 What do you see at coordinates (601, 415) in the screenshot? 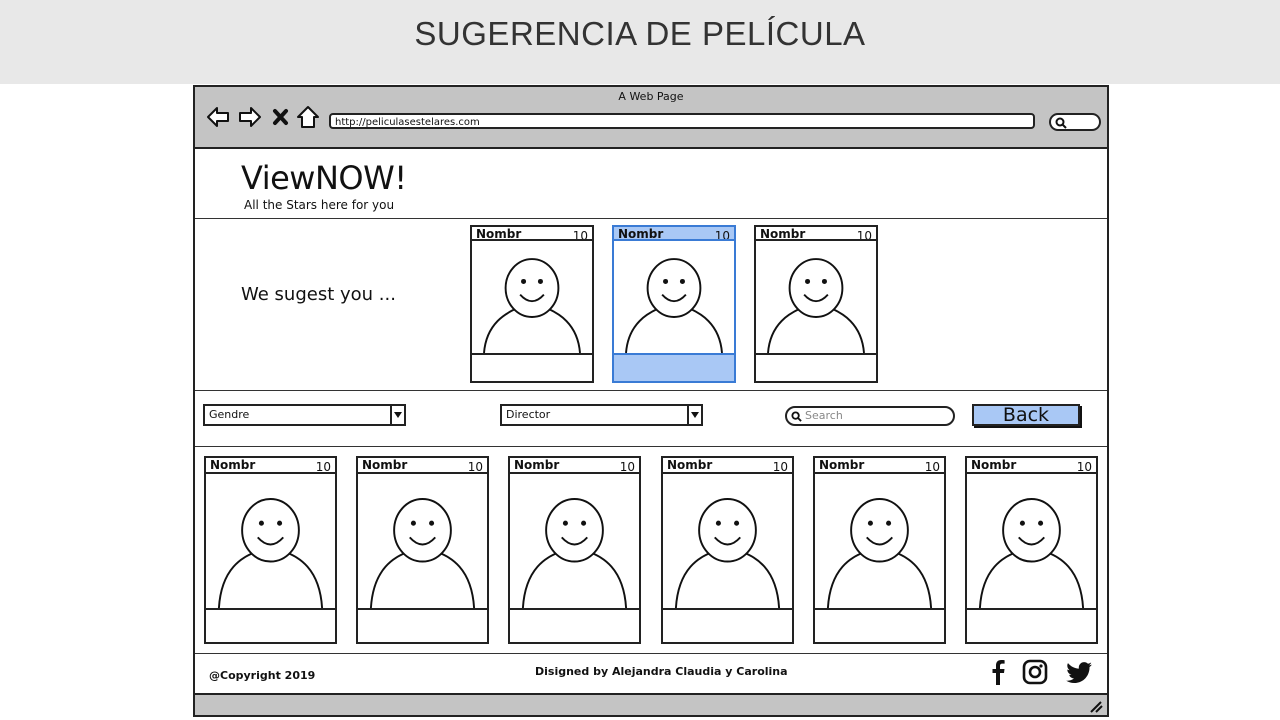
I see `director-select: Director` at bounding box center [601, 415].